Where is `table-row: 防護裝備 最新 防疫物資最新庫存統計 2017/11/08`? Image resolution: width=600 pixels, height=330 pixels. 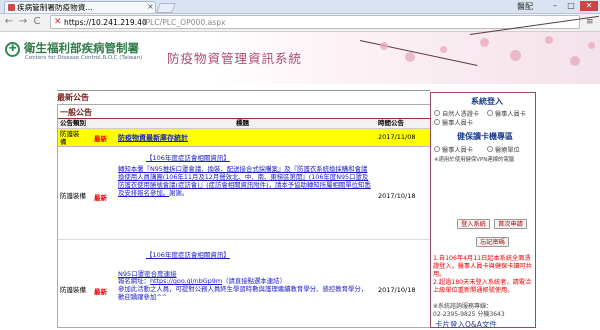 table-row: 防護裝備 最新 防疫物資最新庫存統計 2017/11/08 is located at coordinates (244, 138).